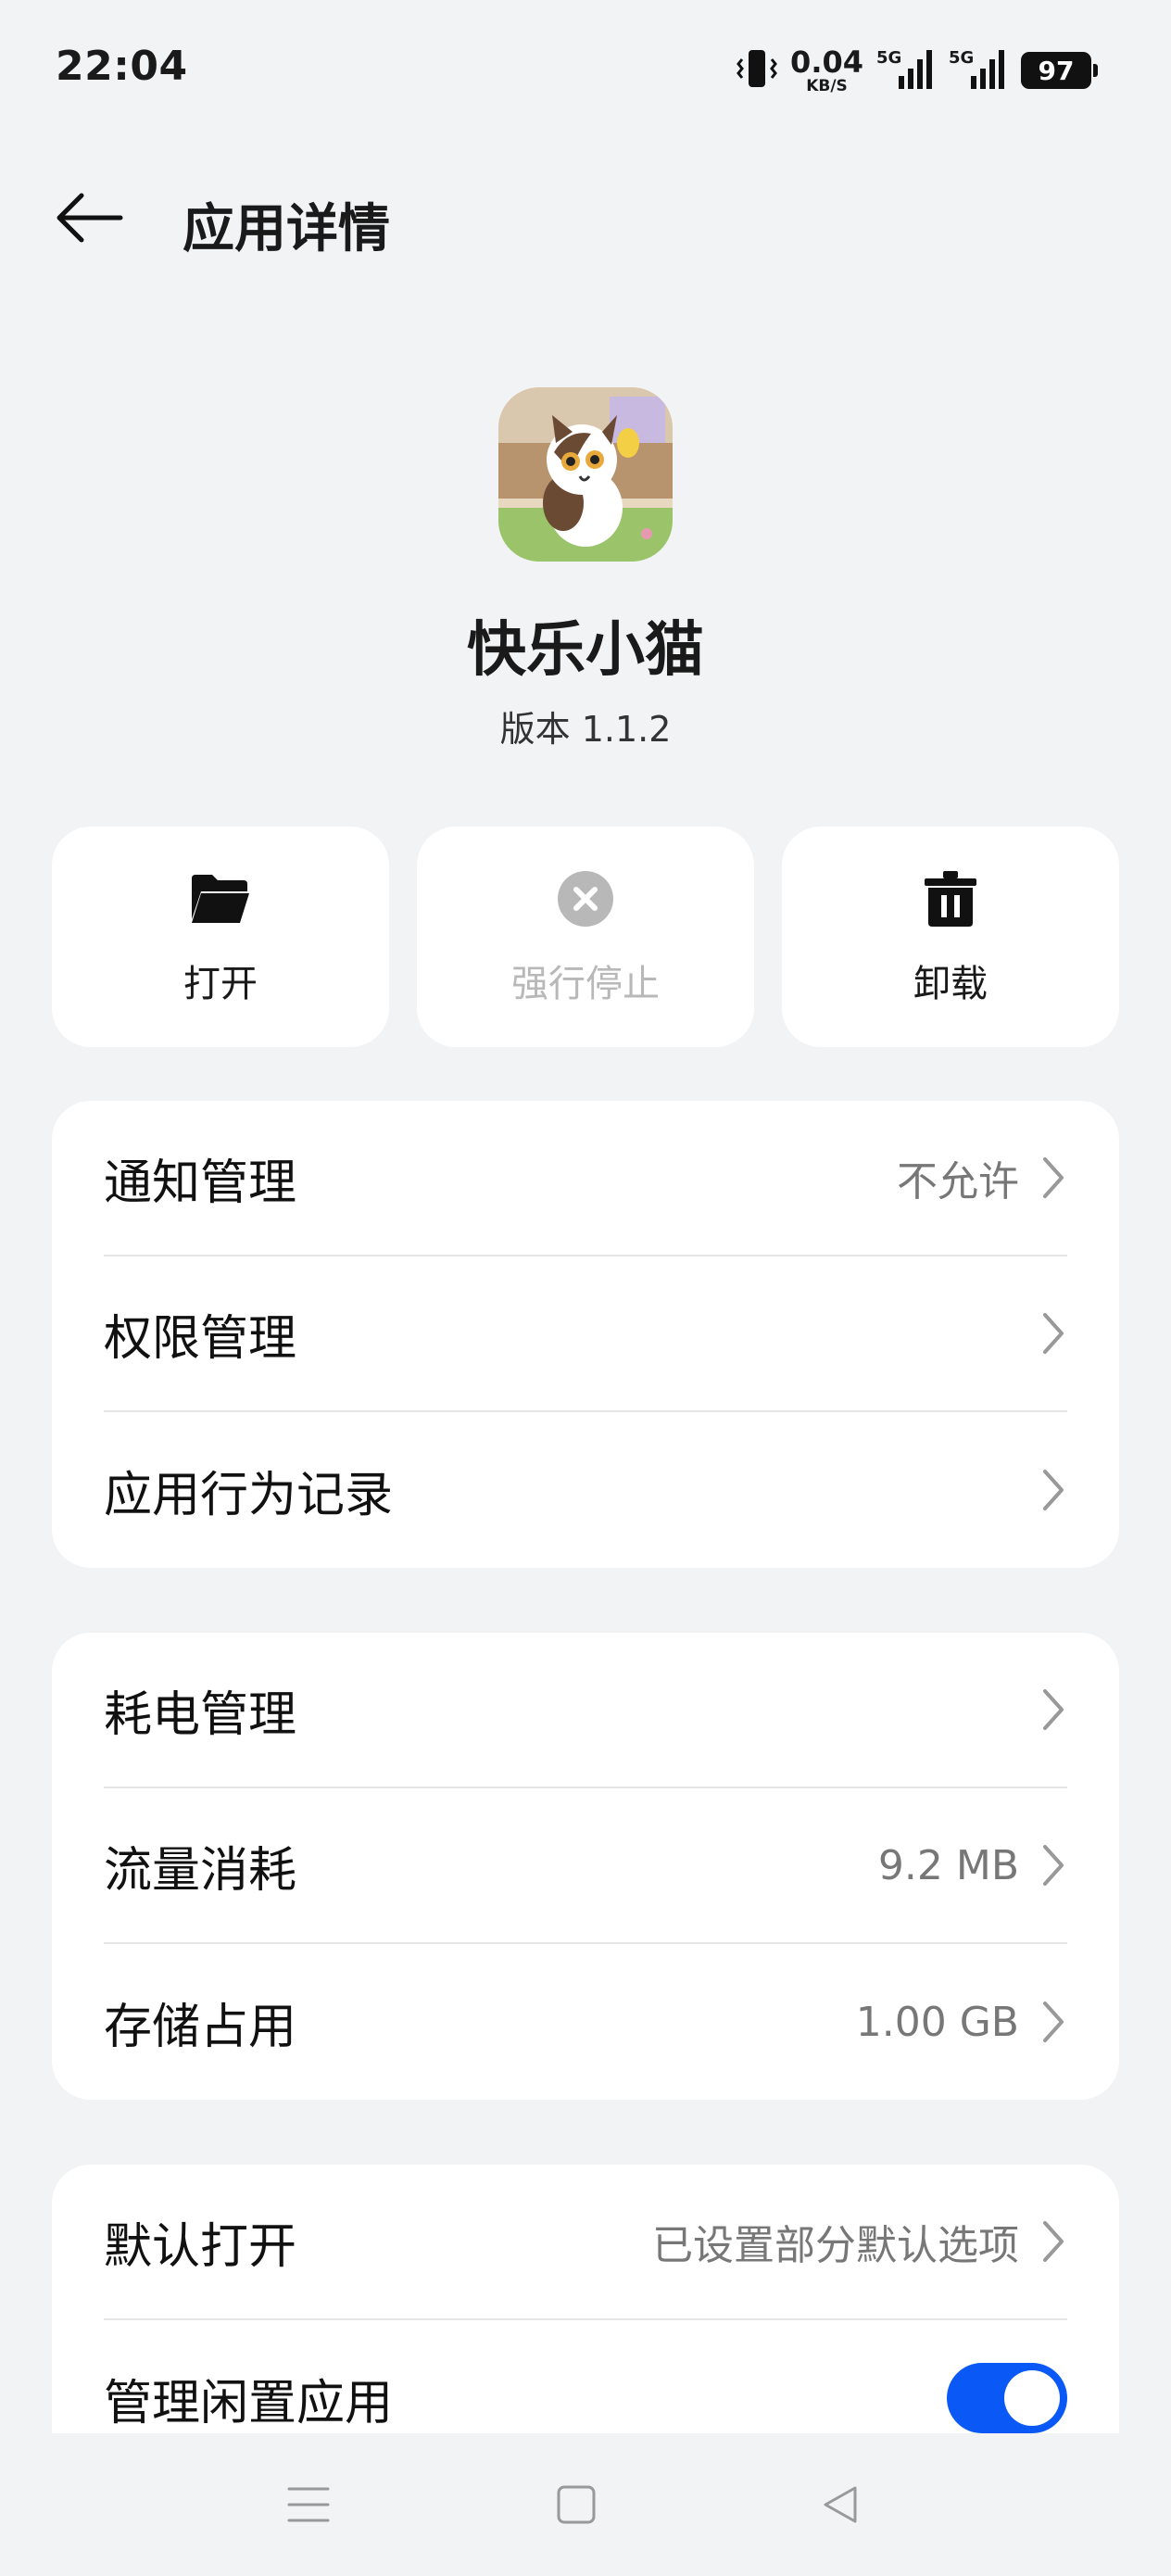 The height and width of the screenshot is (2576, 1171). I want to click on back-nav-button, so click(841, 2504).